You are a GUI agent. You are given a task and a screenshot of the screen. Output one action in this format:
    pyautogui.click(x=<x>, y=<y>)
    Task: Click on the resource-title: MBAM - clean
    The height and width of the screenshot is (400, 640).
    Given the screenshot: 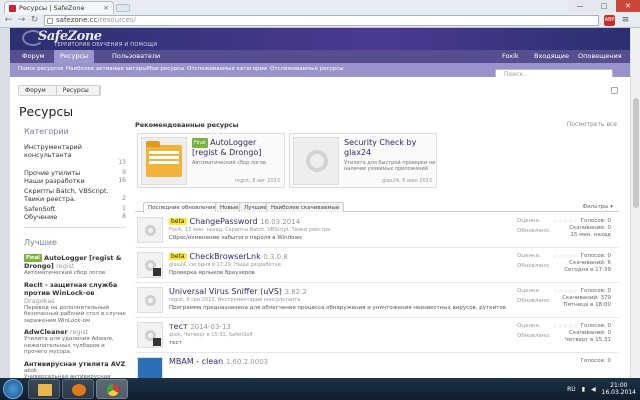 What is the action you would take?
    pyautogui.click(x=196, y=361)
    